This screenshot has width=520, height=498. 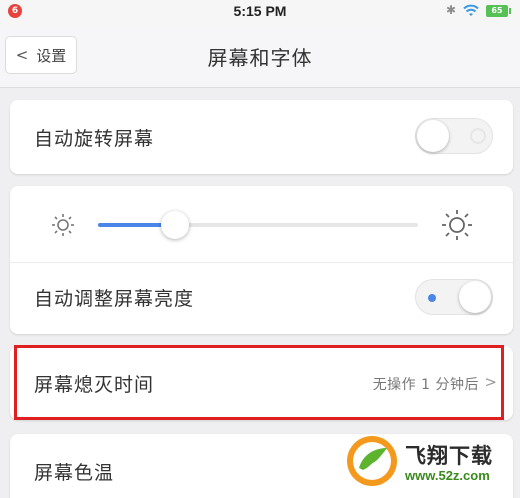 What do you see at coordinates (63, 225) in the screenshot?
I see `brightness-low-icon` at bounding box center [63, 225].